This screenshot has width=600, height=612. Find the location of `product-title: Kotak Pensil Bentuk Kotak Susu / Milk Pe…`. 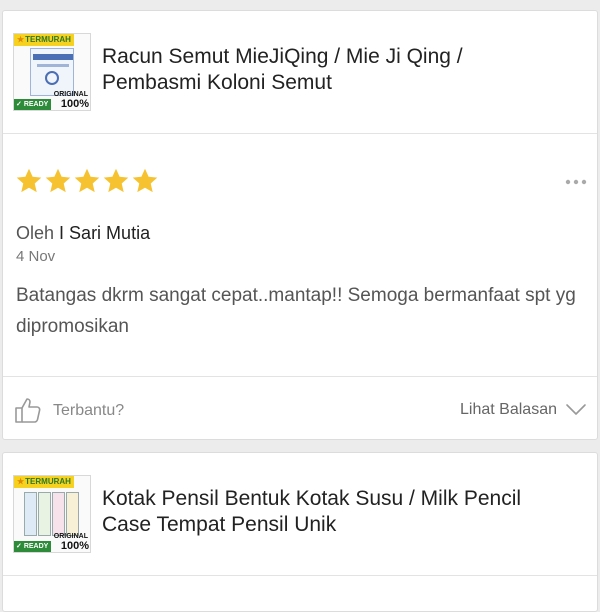

product-title: Kotak Pensil Bentuk Kotak Susu / Milk Pe… is located at coordinates (332, 512).